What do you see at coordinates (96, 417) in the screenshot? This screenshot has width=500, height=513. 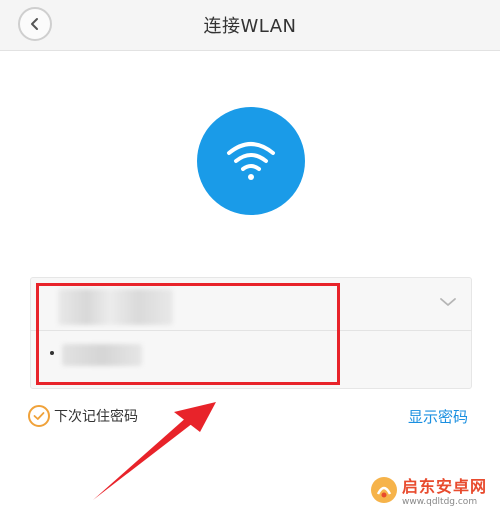 I see `remember-password-label: 下次记住密码` at bounding box center [96, 417].